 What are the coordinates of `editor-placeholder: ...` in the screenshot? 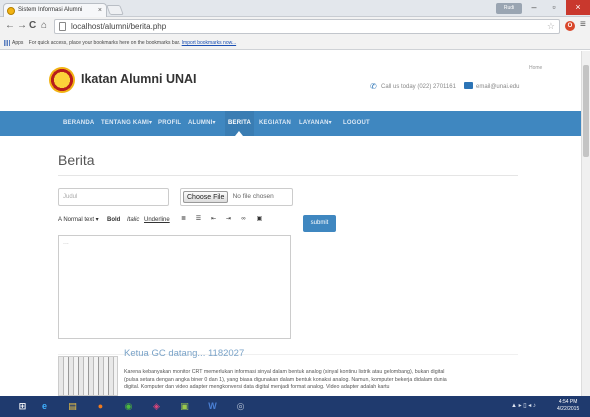 It's located at (66, 242).